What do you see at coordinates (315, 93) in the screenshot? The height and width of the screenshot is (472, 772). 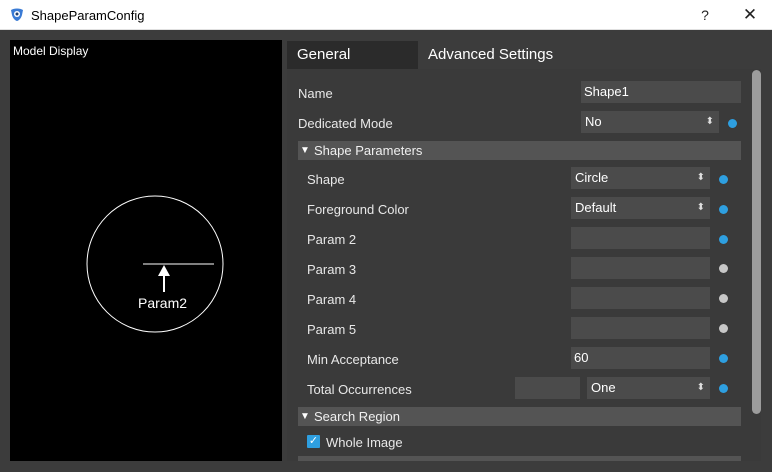 I see `name-label: Name` at bounding box center [315, 93].